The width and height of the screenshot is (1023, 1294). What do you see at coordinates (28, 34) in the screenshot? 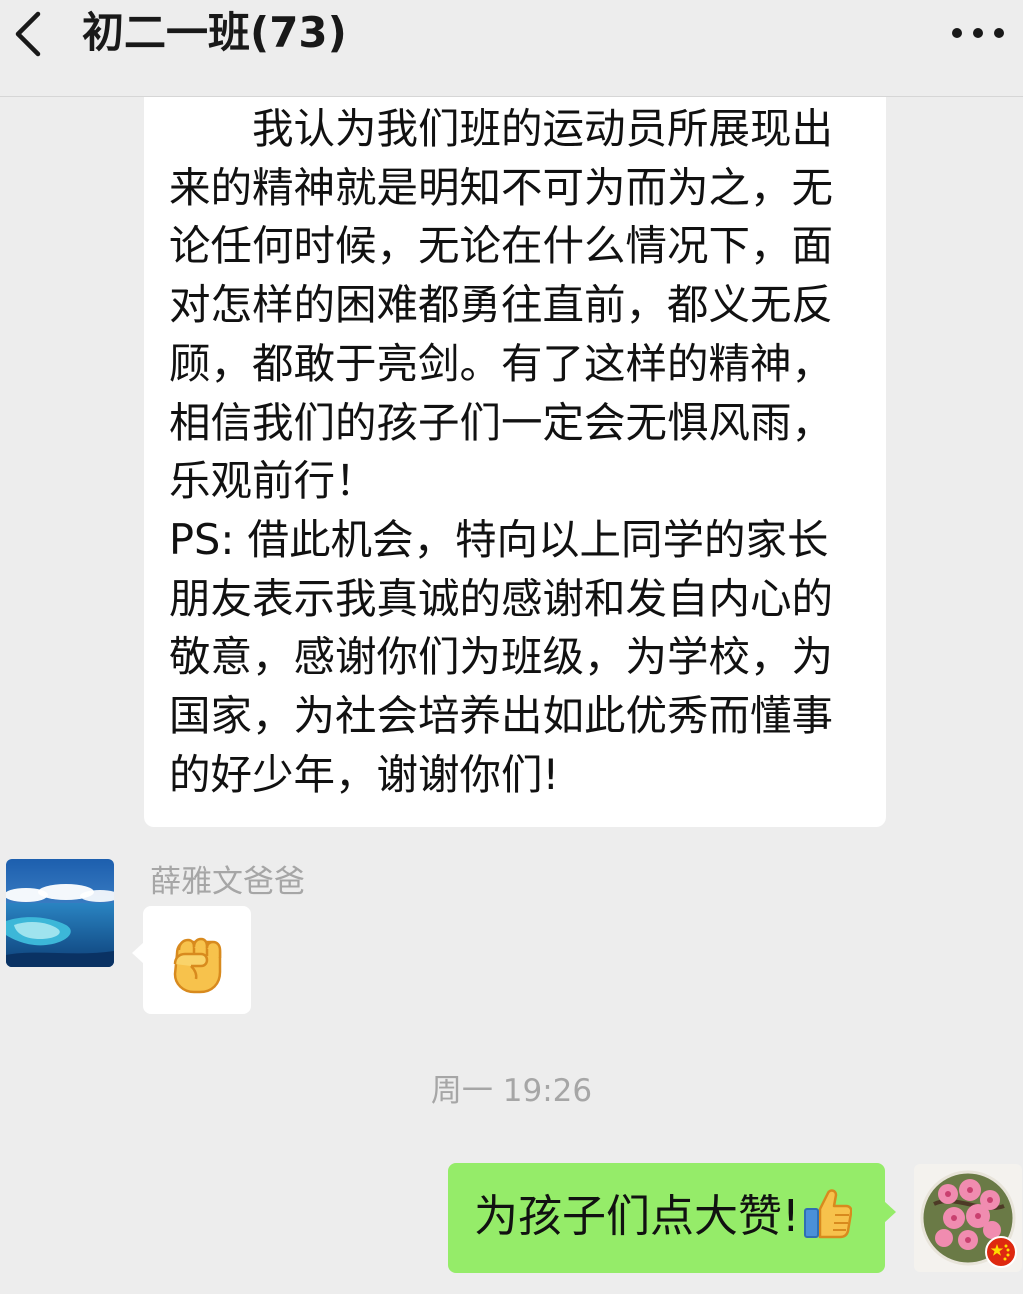
I see `chevron-left-icon` at bounding box center [28, 34].